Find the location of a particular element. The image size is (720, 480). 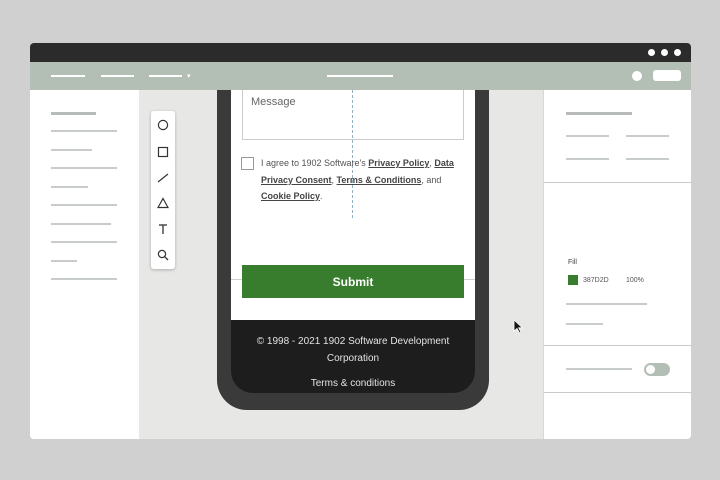

triangle-tool is located at coordinates (163, 203).